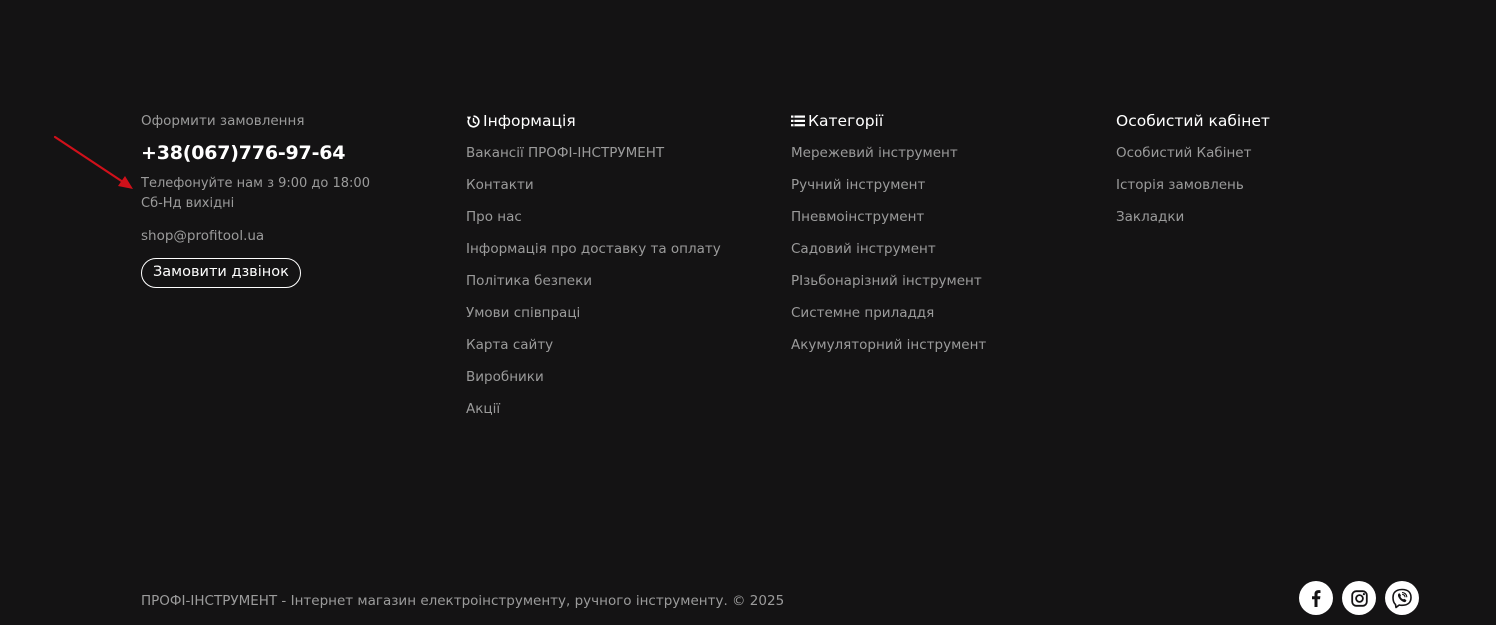  What do you see at coordinates (1150, 217) in the screenshot?
I see `account-link-bookmarks: Закладки` at bounding box center [1150, 217].